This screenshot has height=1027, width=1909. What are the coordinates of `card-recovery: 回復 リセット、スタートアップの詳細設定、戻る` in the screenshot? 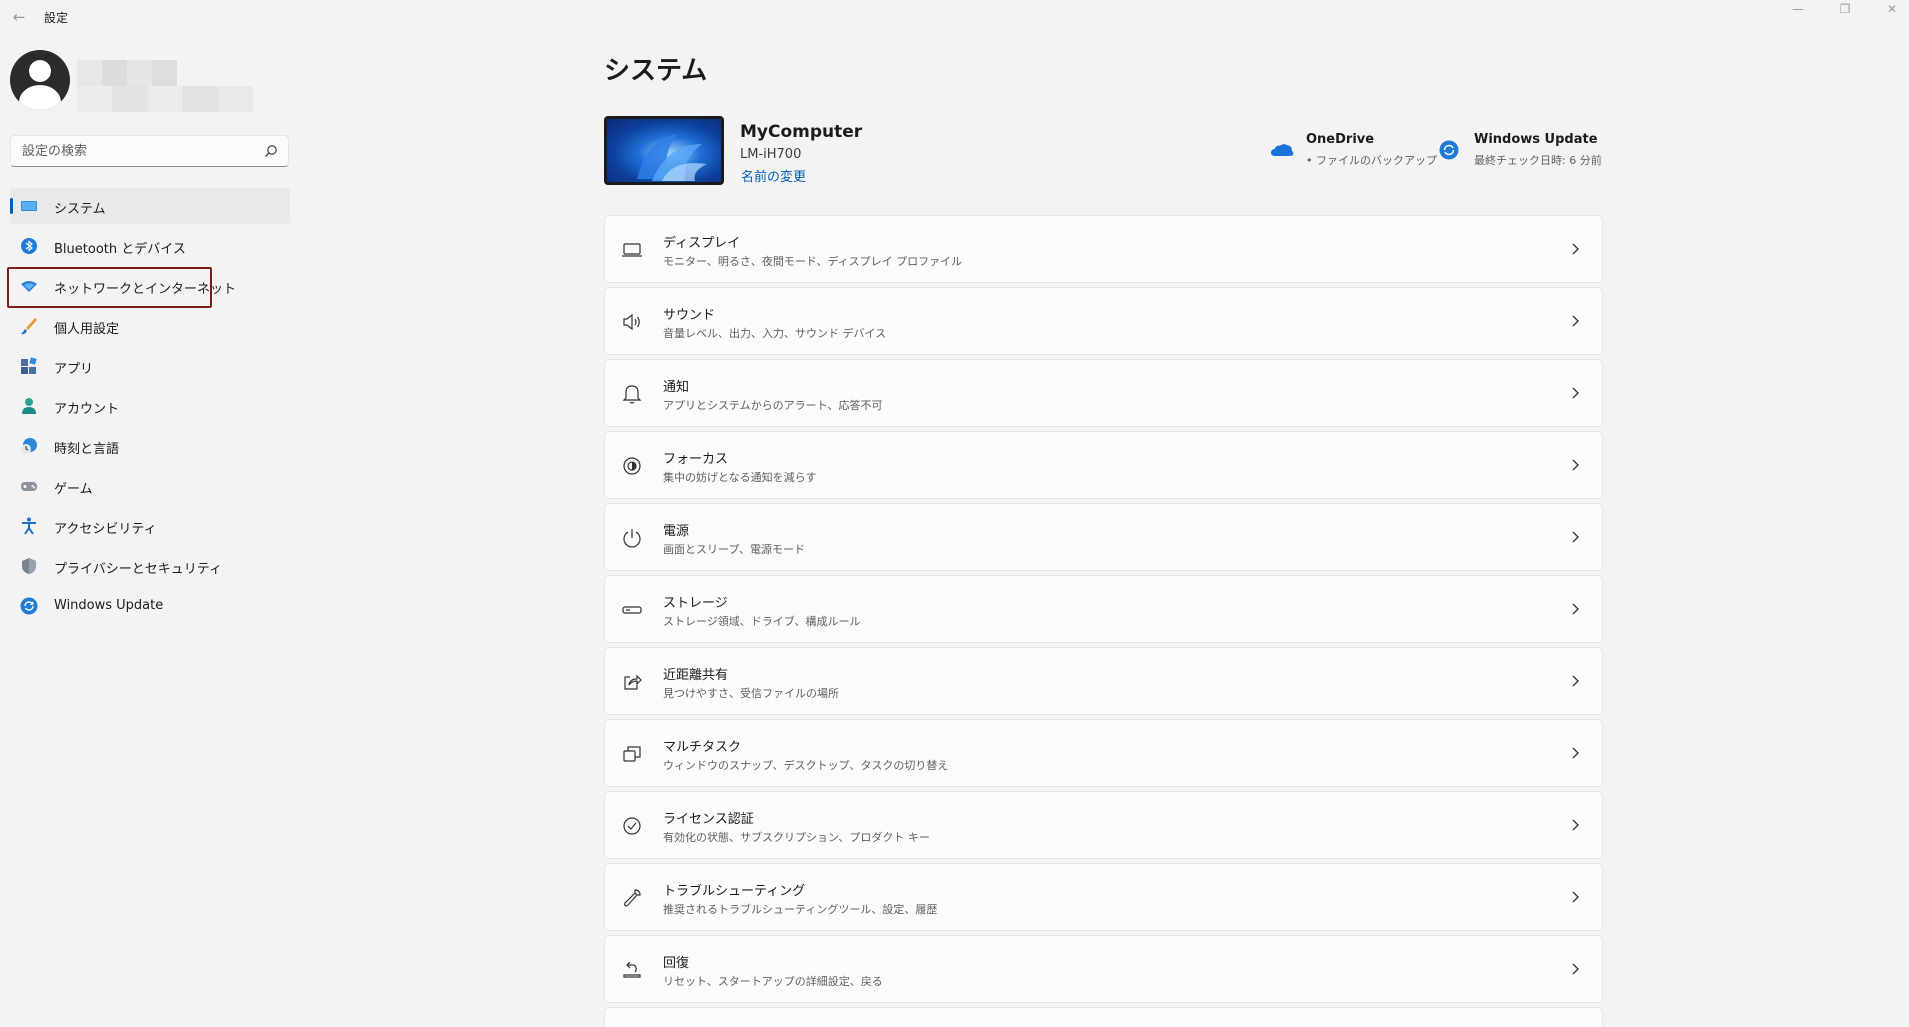 It's located at (1103, 969).